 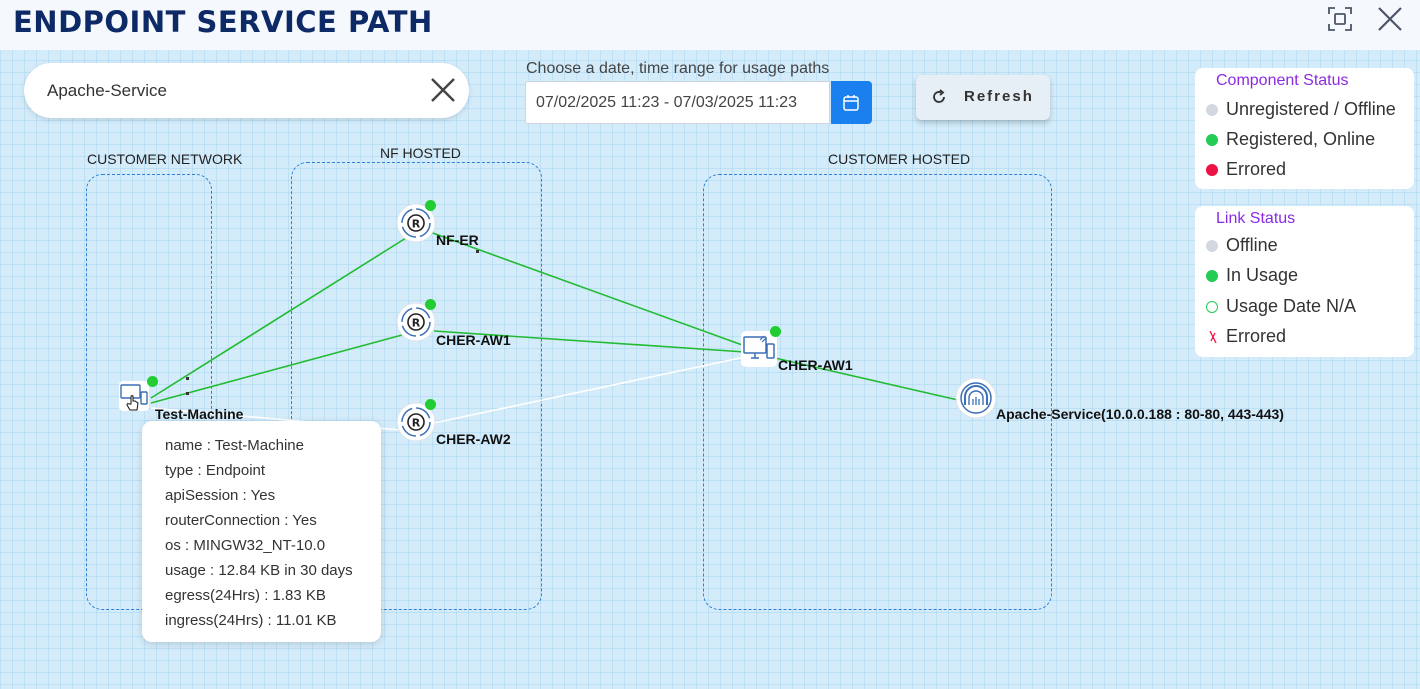 What do you see at coordinates (223, 22) in the screenshot?
I see `page-title: ENDPOINT SERVICE PATH` at bounding box center [223, 22].